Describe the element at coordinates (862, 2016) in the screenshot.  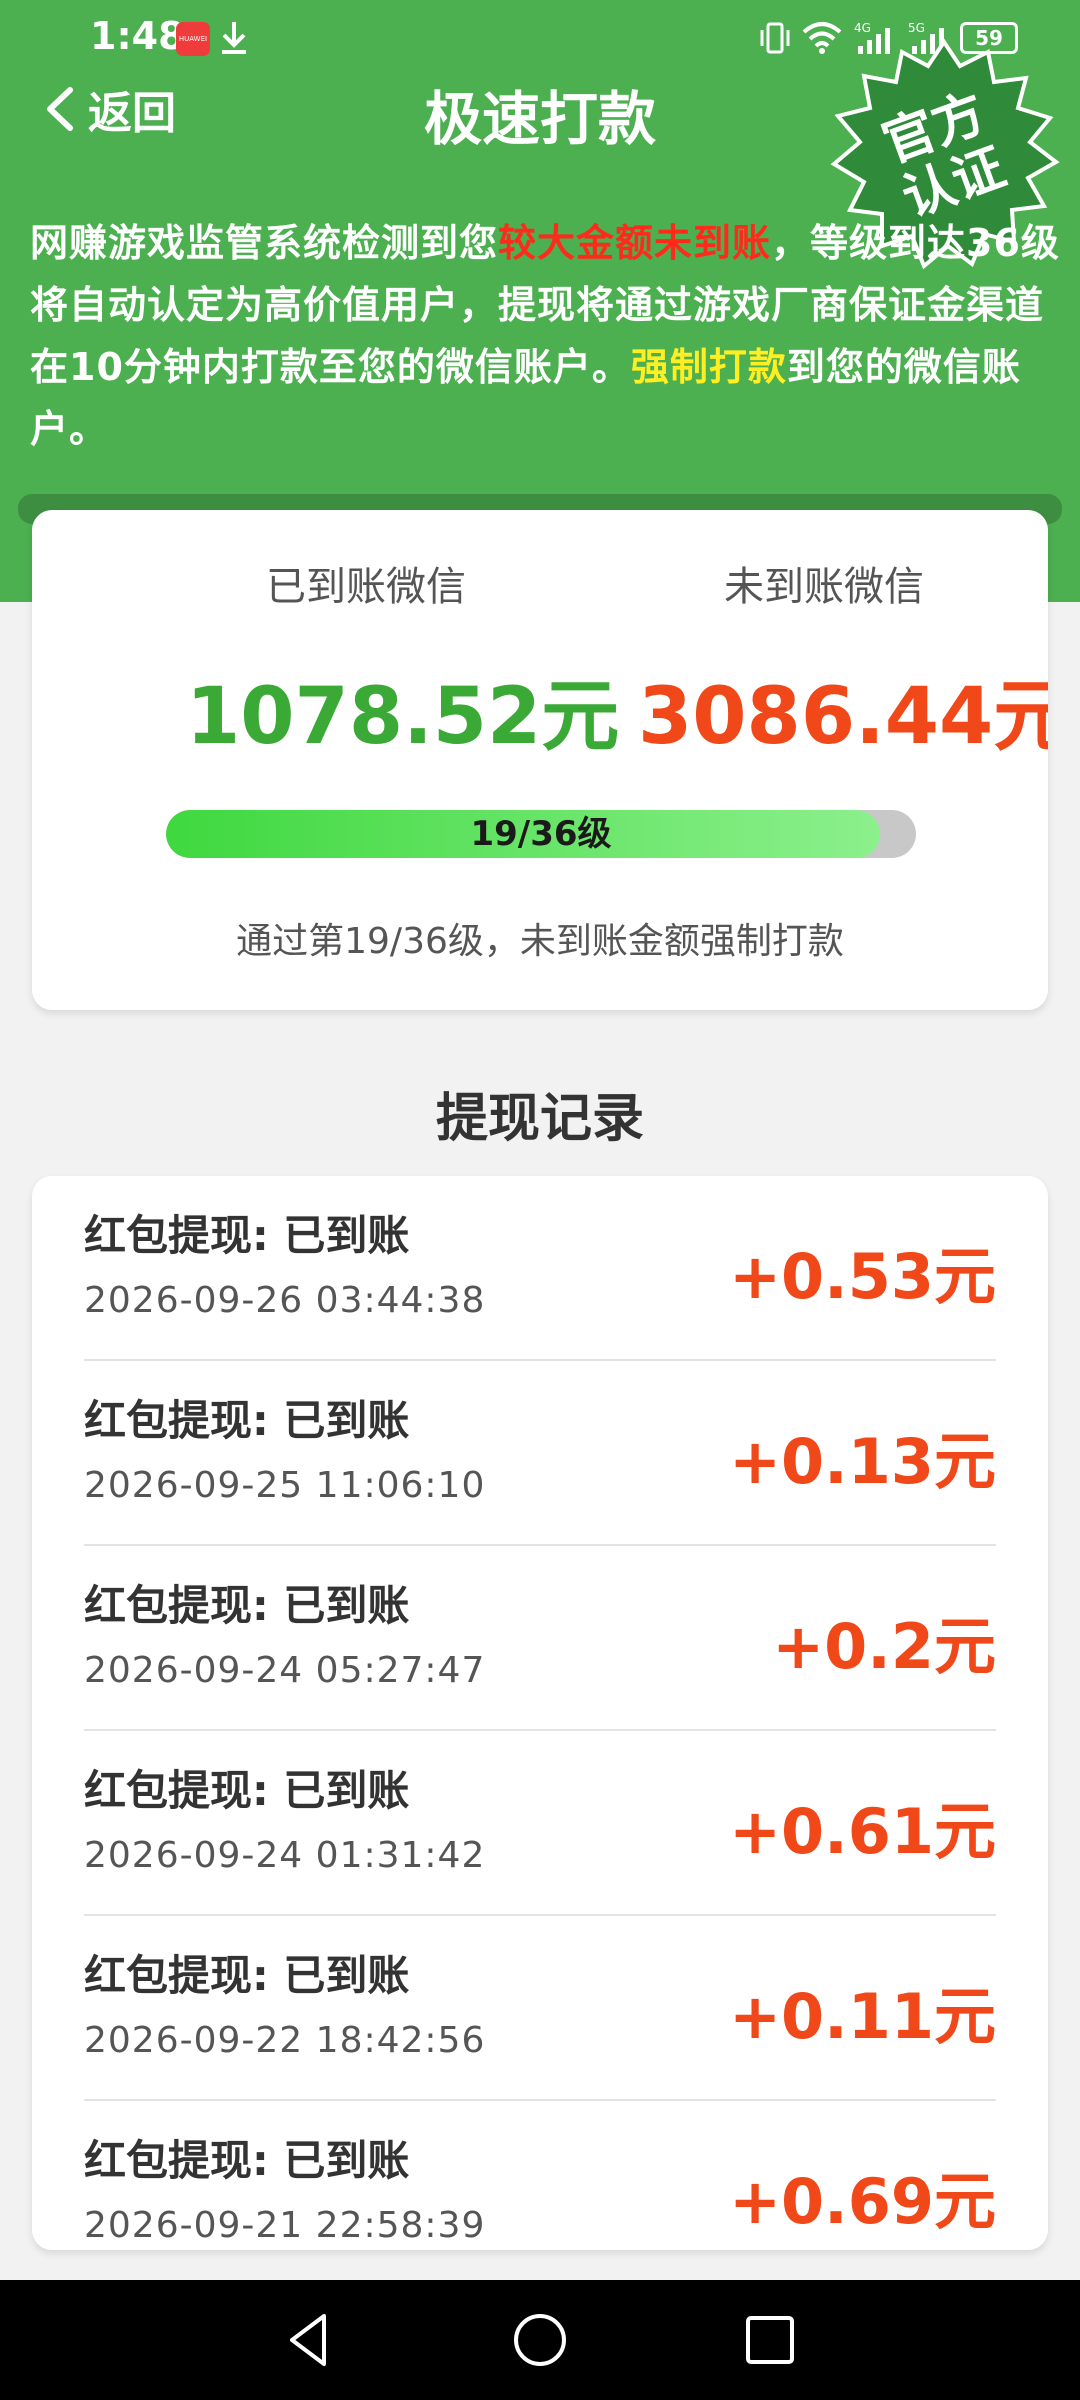
I see `record-amount: +0.11元` at that location.